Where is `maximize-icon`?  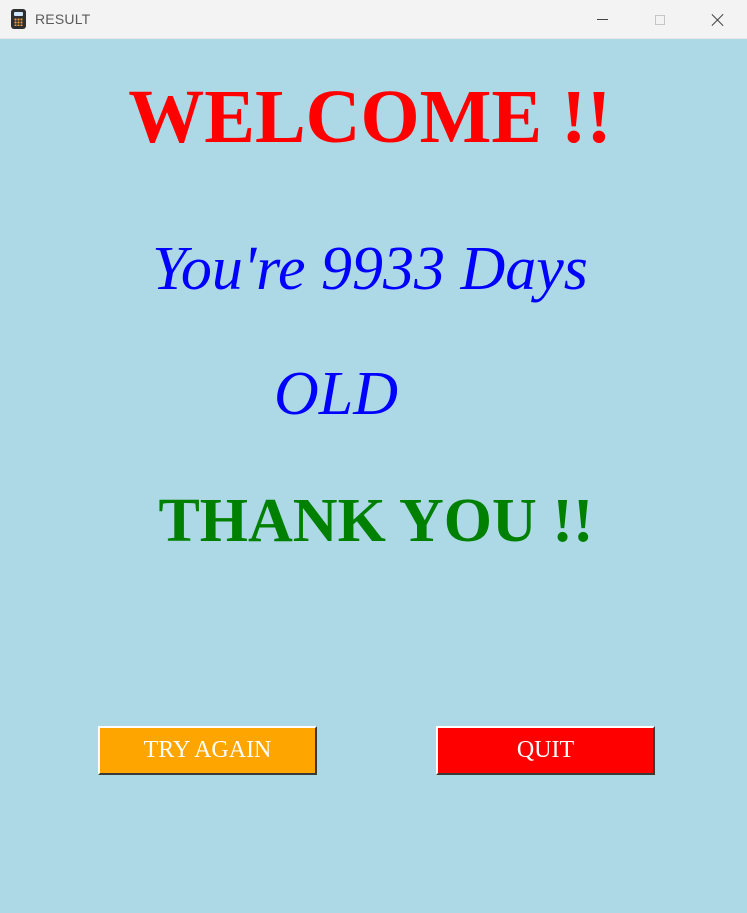
maximize-icon is located at coordinates (660, 19).